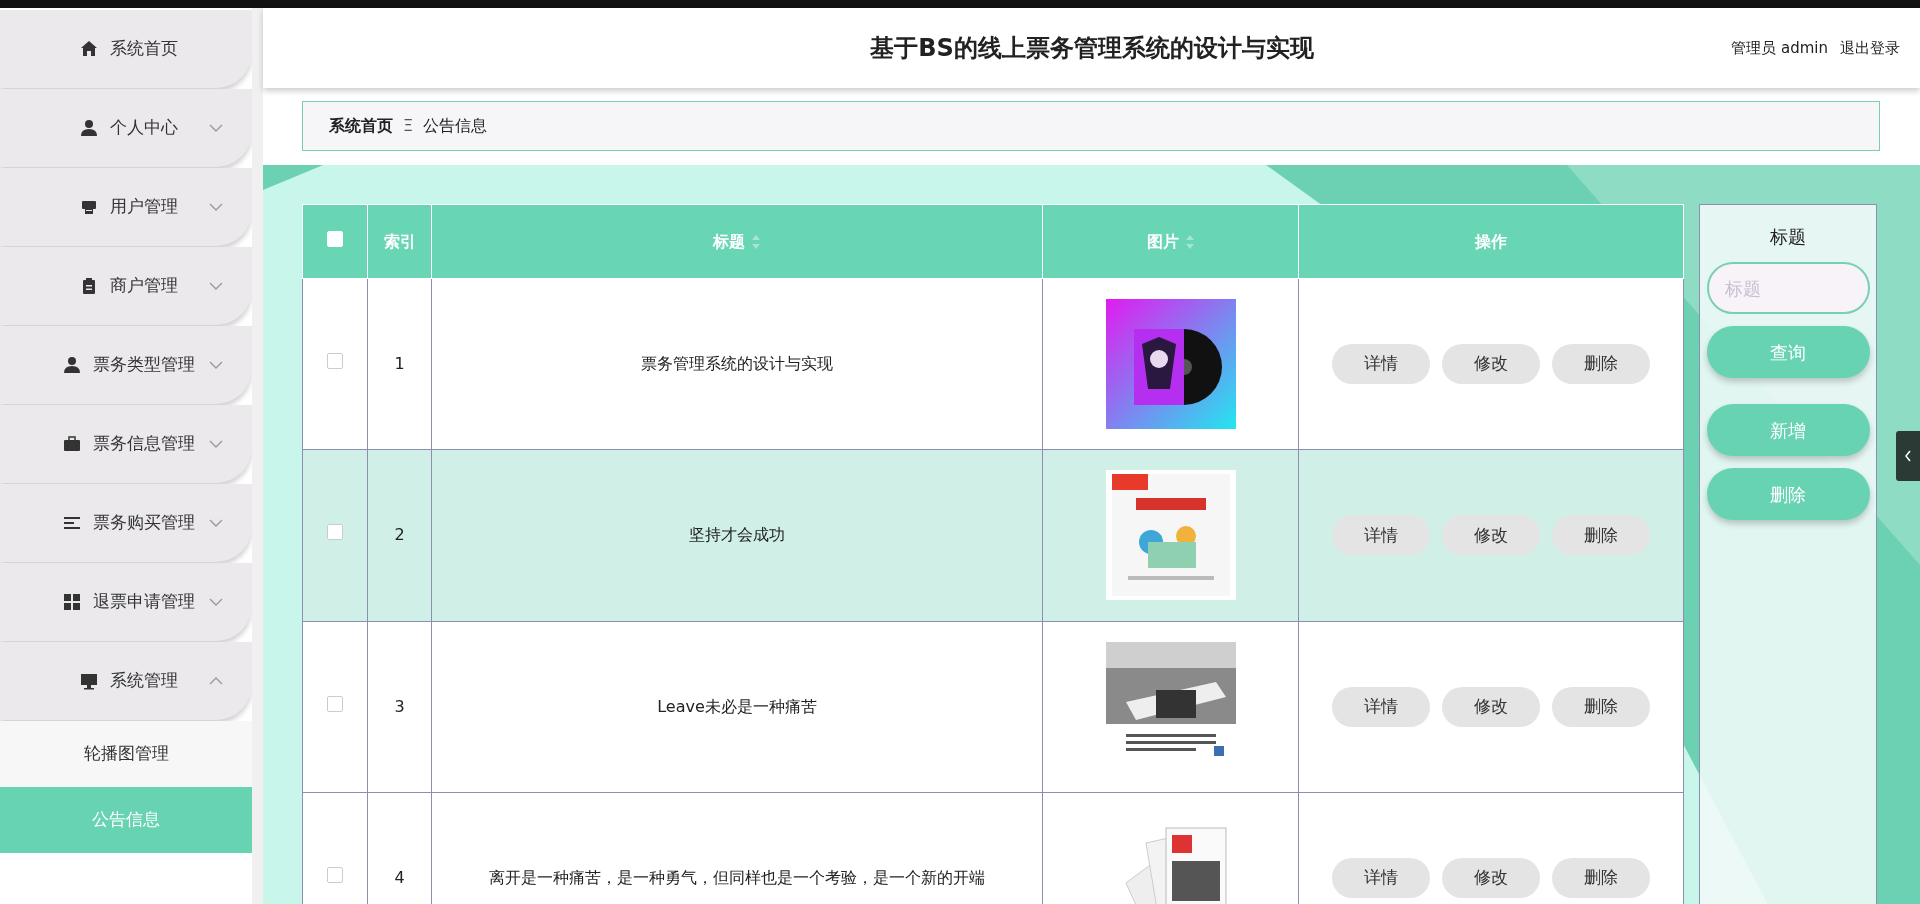  I want to click on monitor-icon, so click(89, 681).